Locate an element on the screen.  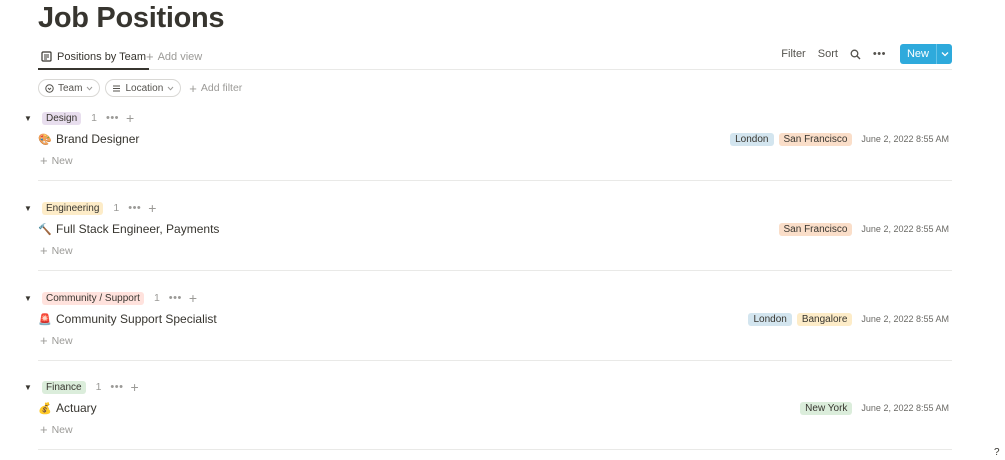
help-icon: ? is located at coordinates (997, 452).